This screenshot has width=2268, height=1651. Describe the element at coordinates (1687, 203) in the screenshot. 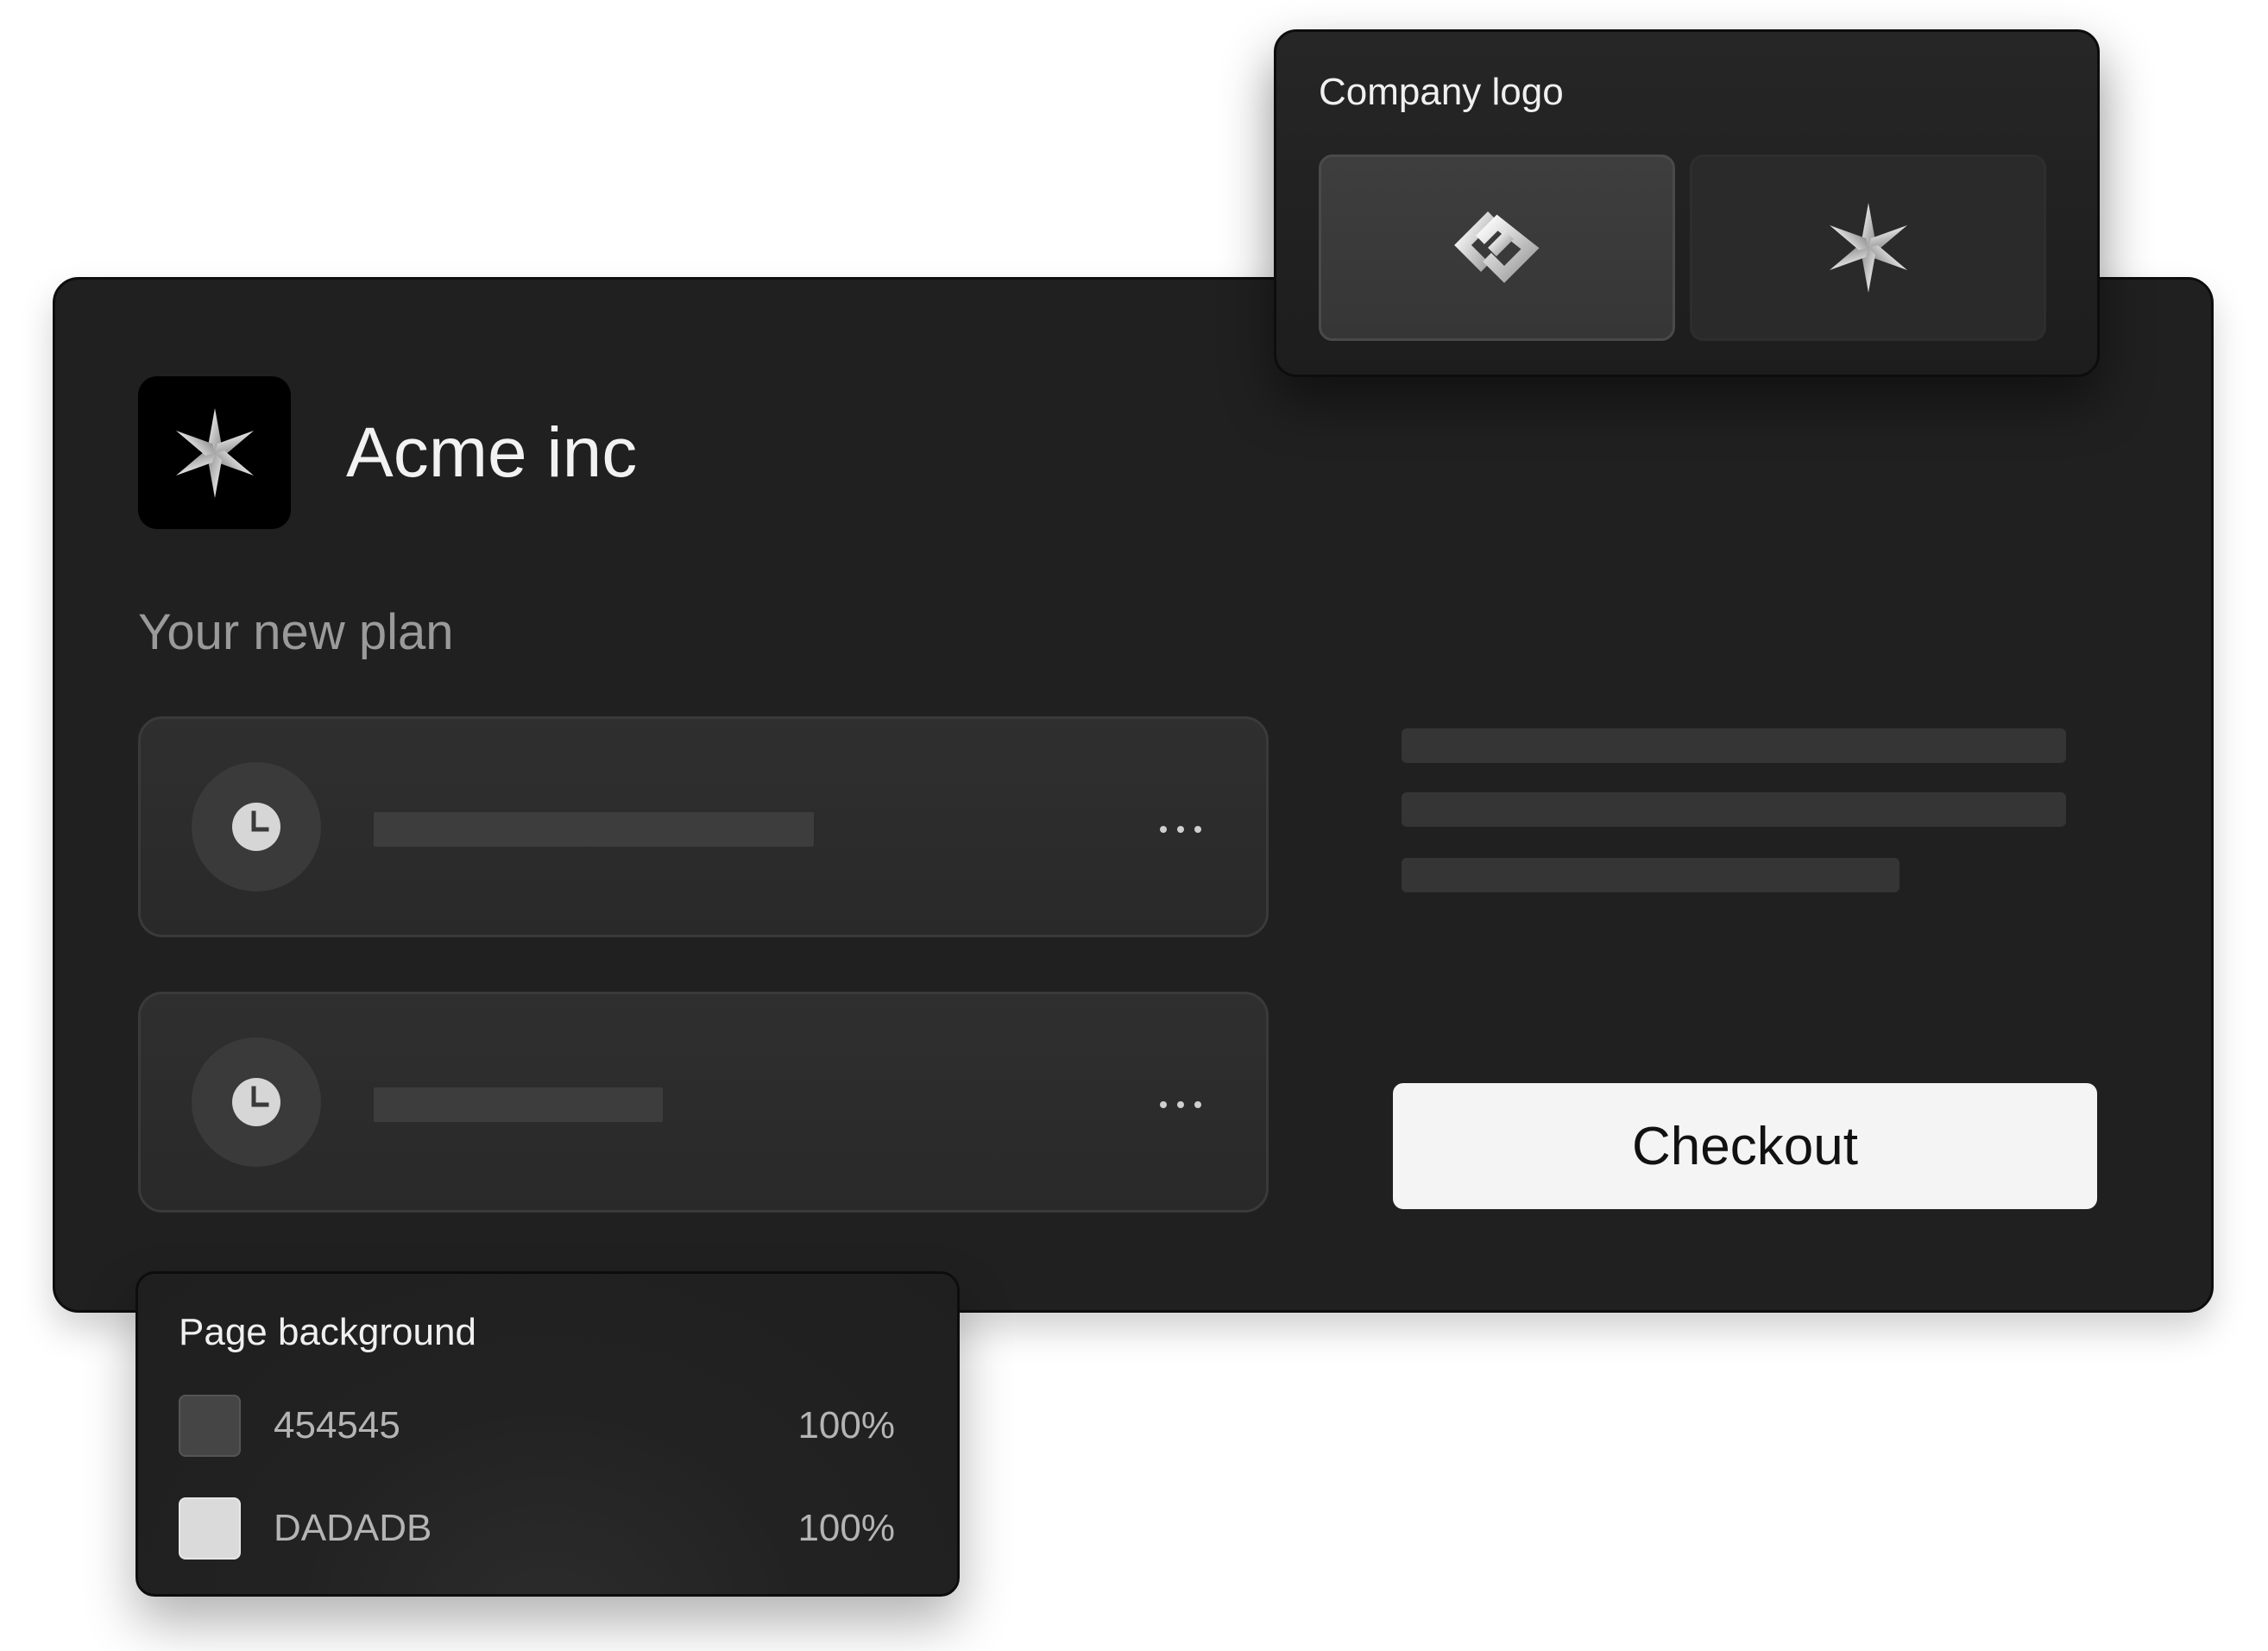

I see `company-logo-panel: Company logo` at that location.